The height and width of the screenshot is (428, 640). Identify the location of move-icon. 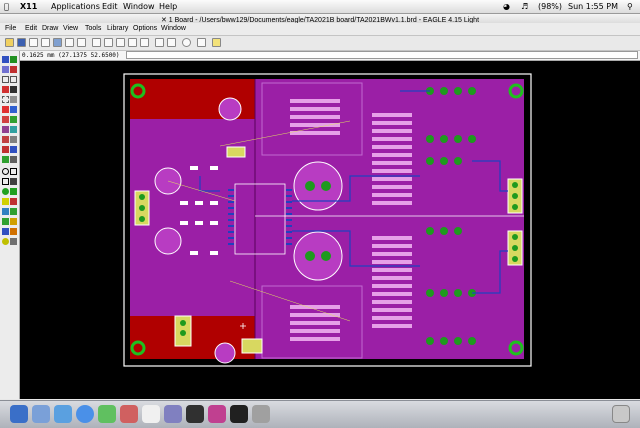
(5, 79).